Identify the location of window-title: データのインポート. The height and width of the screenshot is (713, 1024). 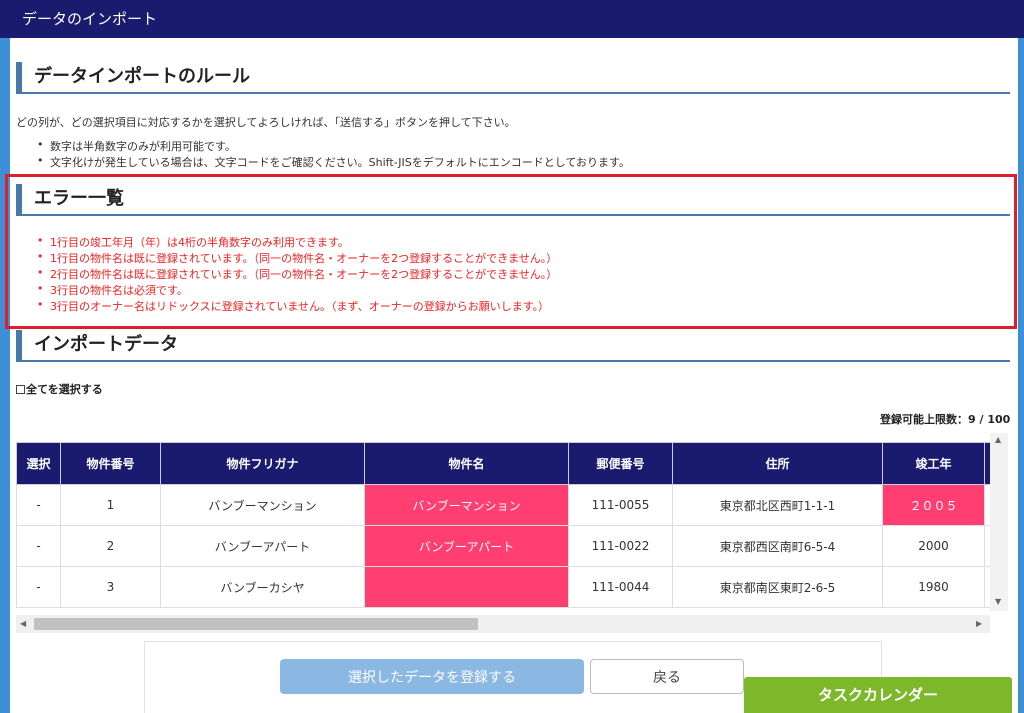
(512, 19).